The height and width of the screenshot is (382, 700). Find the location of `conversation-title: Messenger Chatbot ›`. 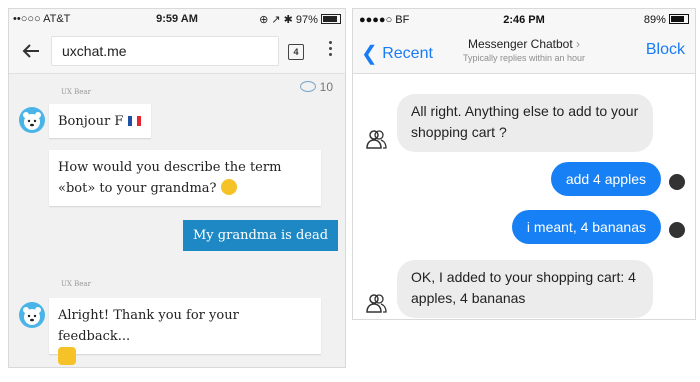

conversation-title: Messenger Chatbot › is located at coordinates (524, 44).